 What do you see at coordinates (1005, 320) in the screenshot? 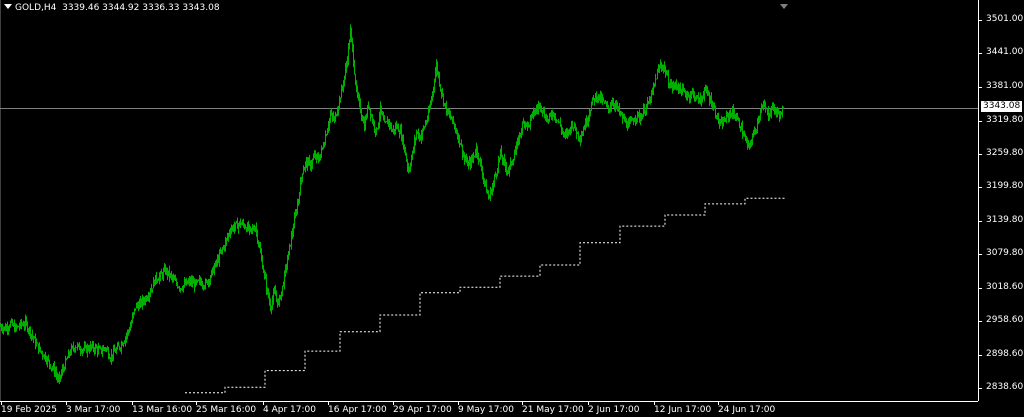
I see `price-label: 2958.60` at bounding box center [1005, 320].